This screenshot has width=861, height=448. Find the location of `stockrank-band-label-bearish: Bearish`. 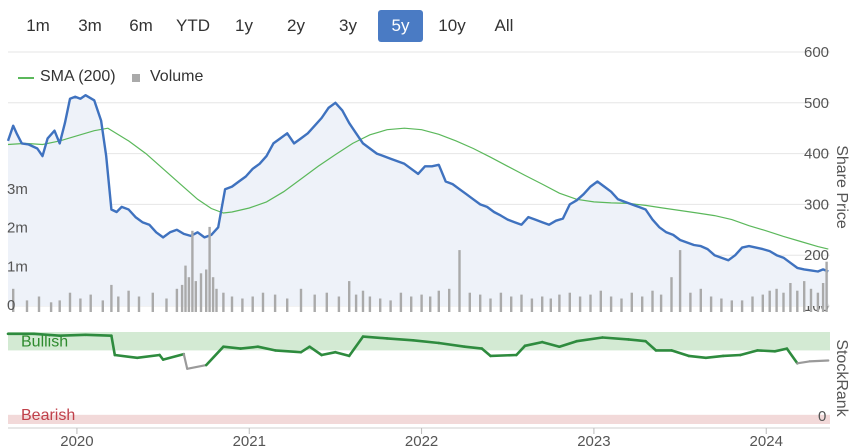

stockrank-band-label-bearish: Bearish is located at coordinates (48, 415).